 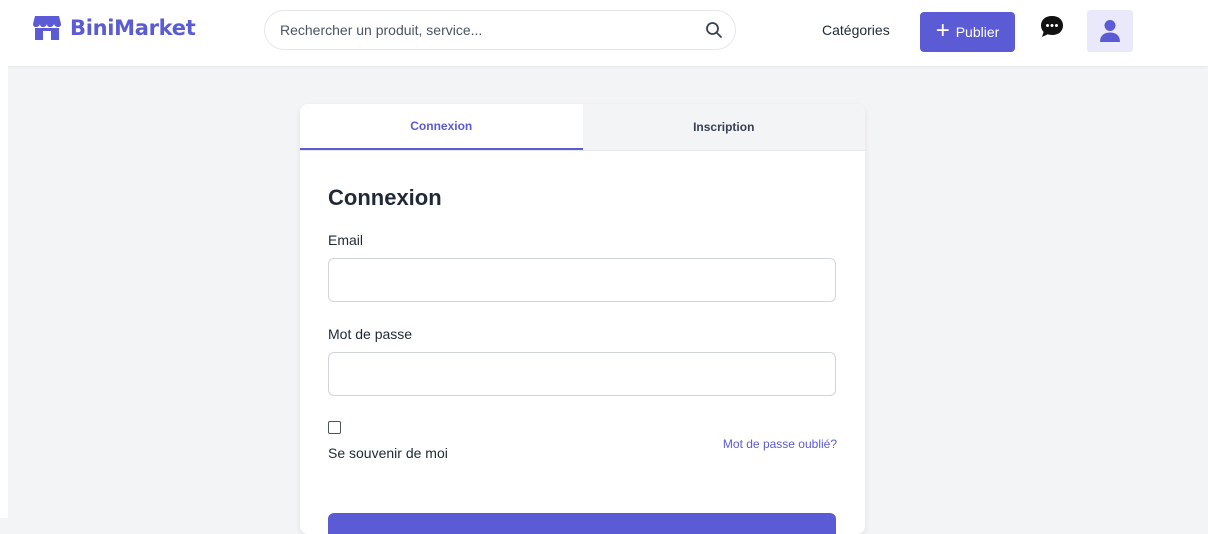 I want to click on tab-inscription: Inscription, so click(x=723, y=127).